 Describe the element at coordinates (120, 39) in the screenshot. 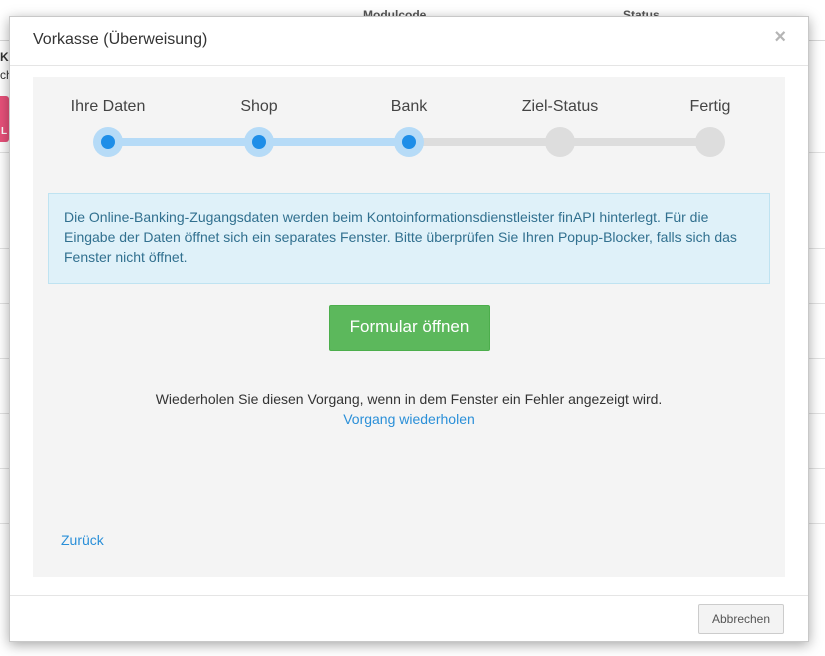

I see `modal-title: Vorkasse (Überweisung)` at that location.